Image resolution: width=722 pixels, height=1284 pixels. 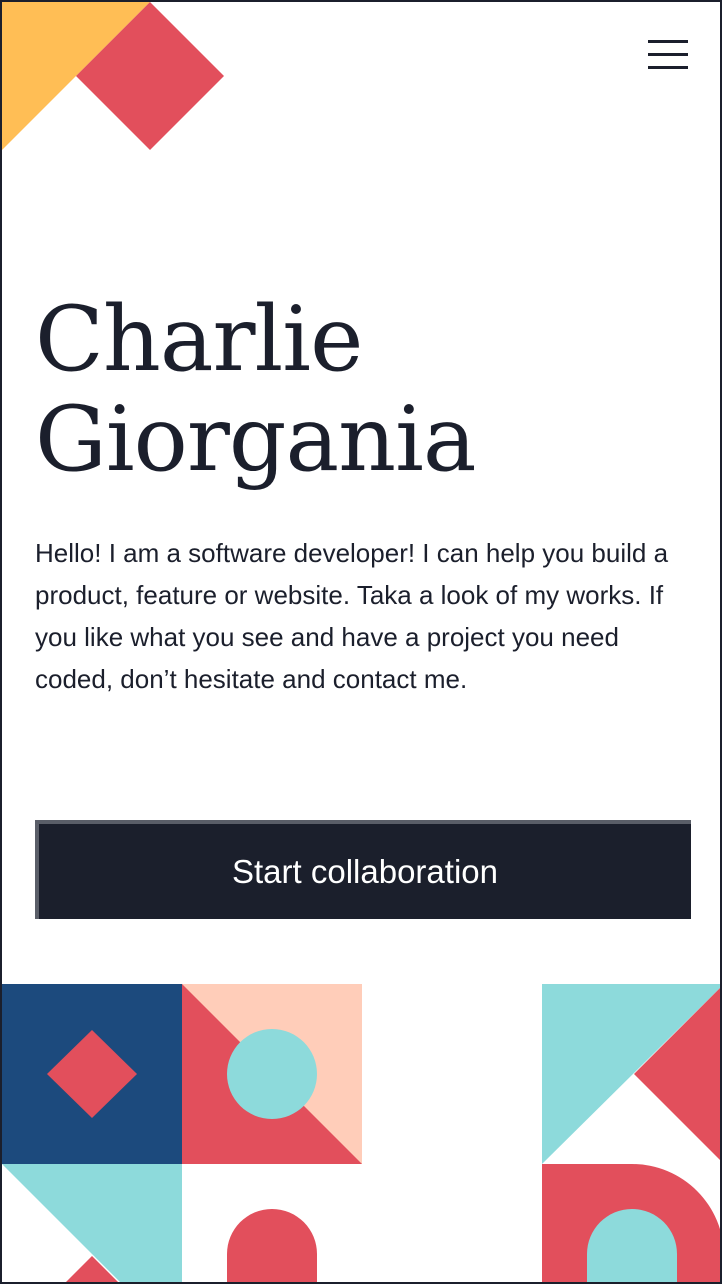 What do you see at coordinates (113, 76) in the screenshot?
I see `decorative-shapes-top` at bounding box center [113, 76].